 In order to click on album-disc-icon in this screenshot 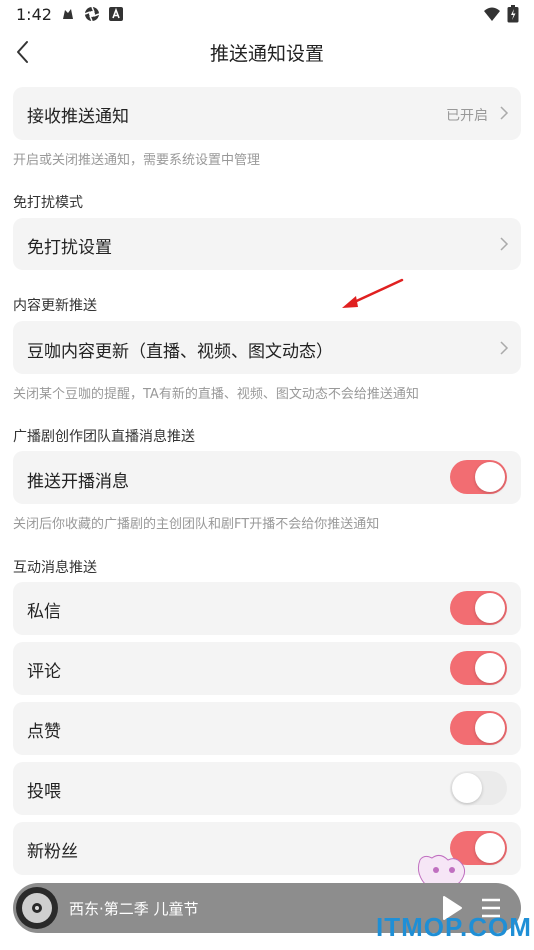, I will do `click(37, 908)`.